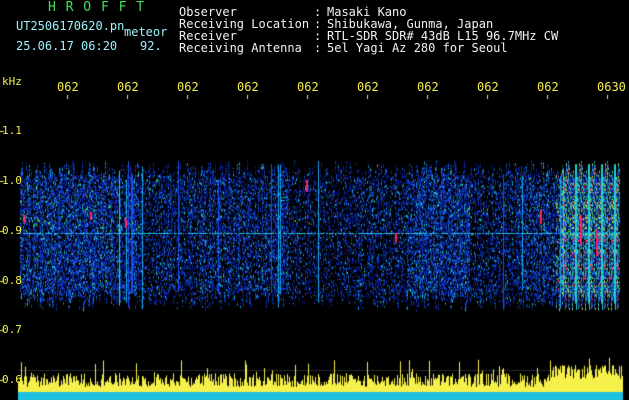  What do you see at coordinates (12, 230) in the screenshot?
I see `y-tick-0-9: 0.9` at bounding box center [12, 230].